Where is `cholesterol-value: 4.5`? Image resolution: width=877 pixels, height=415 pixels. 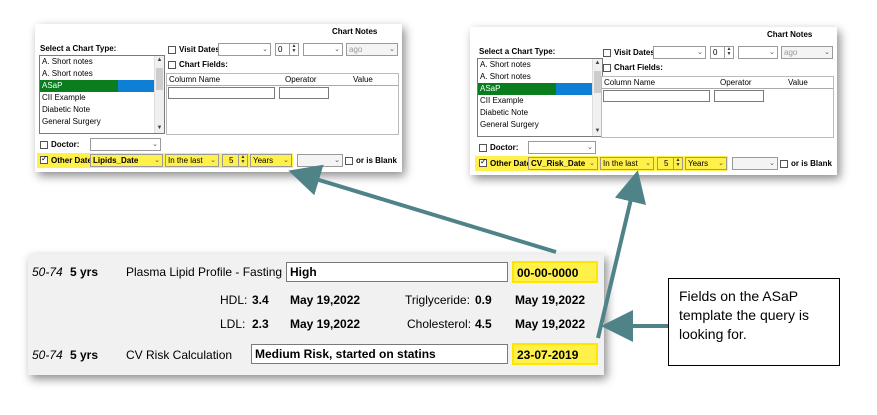
cholesterol-value: 4.5 is located at coordinates (483, 324).